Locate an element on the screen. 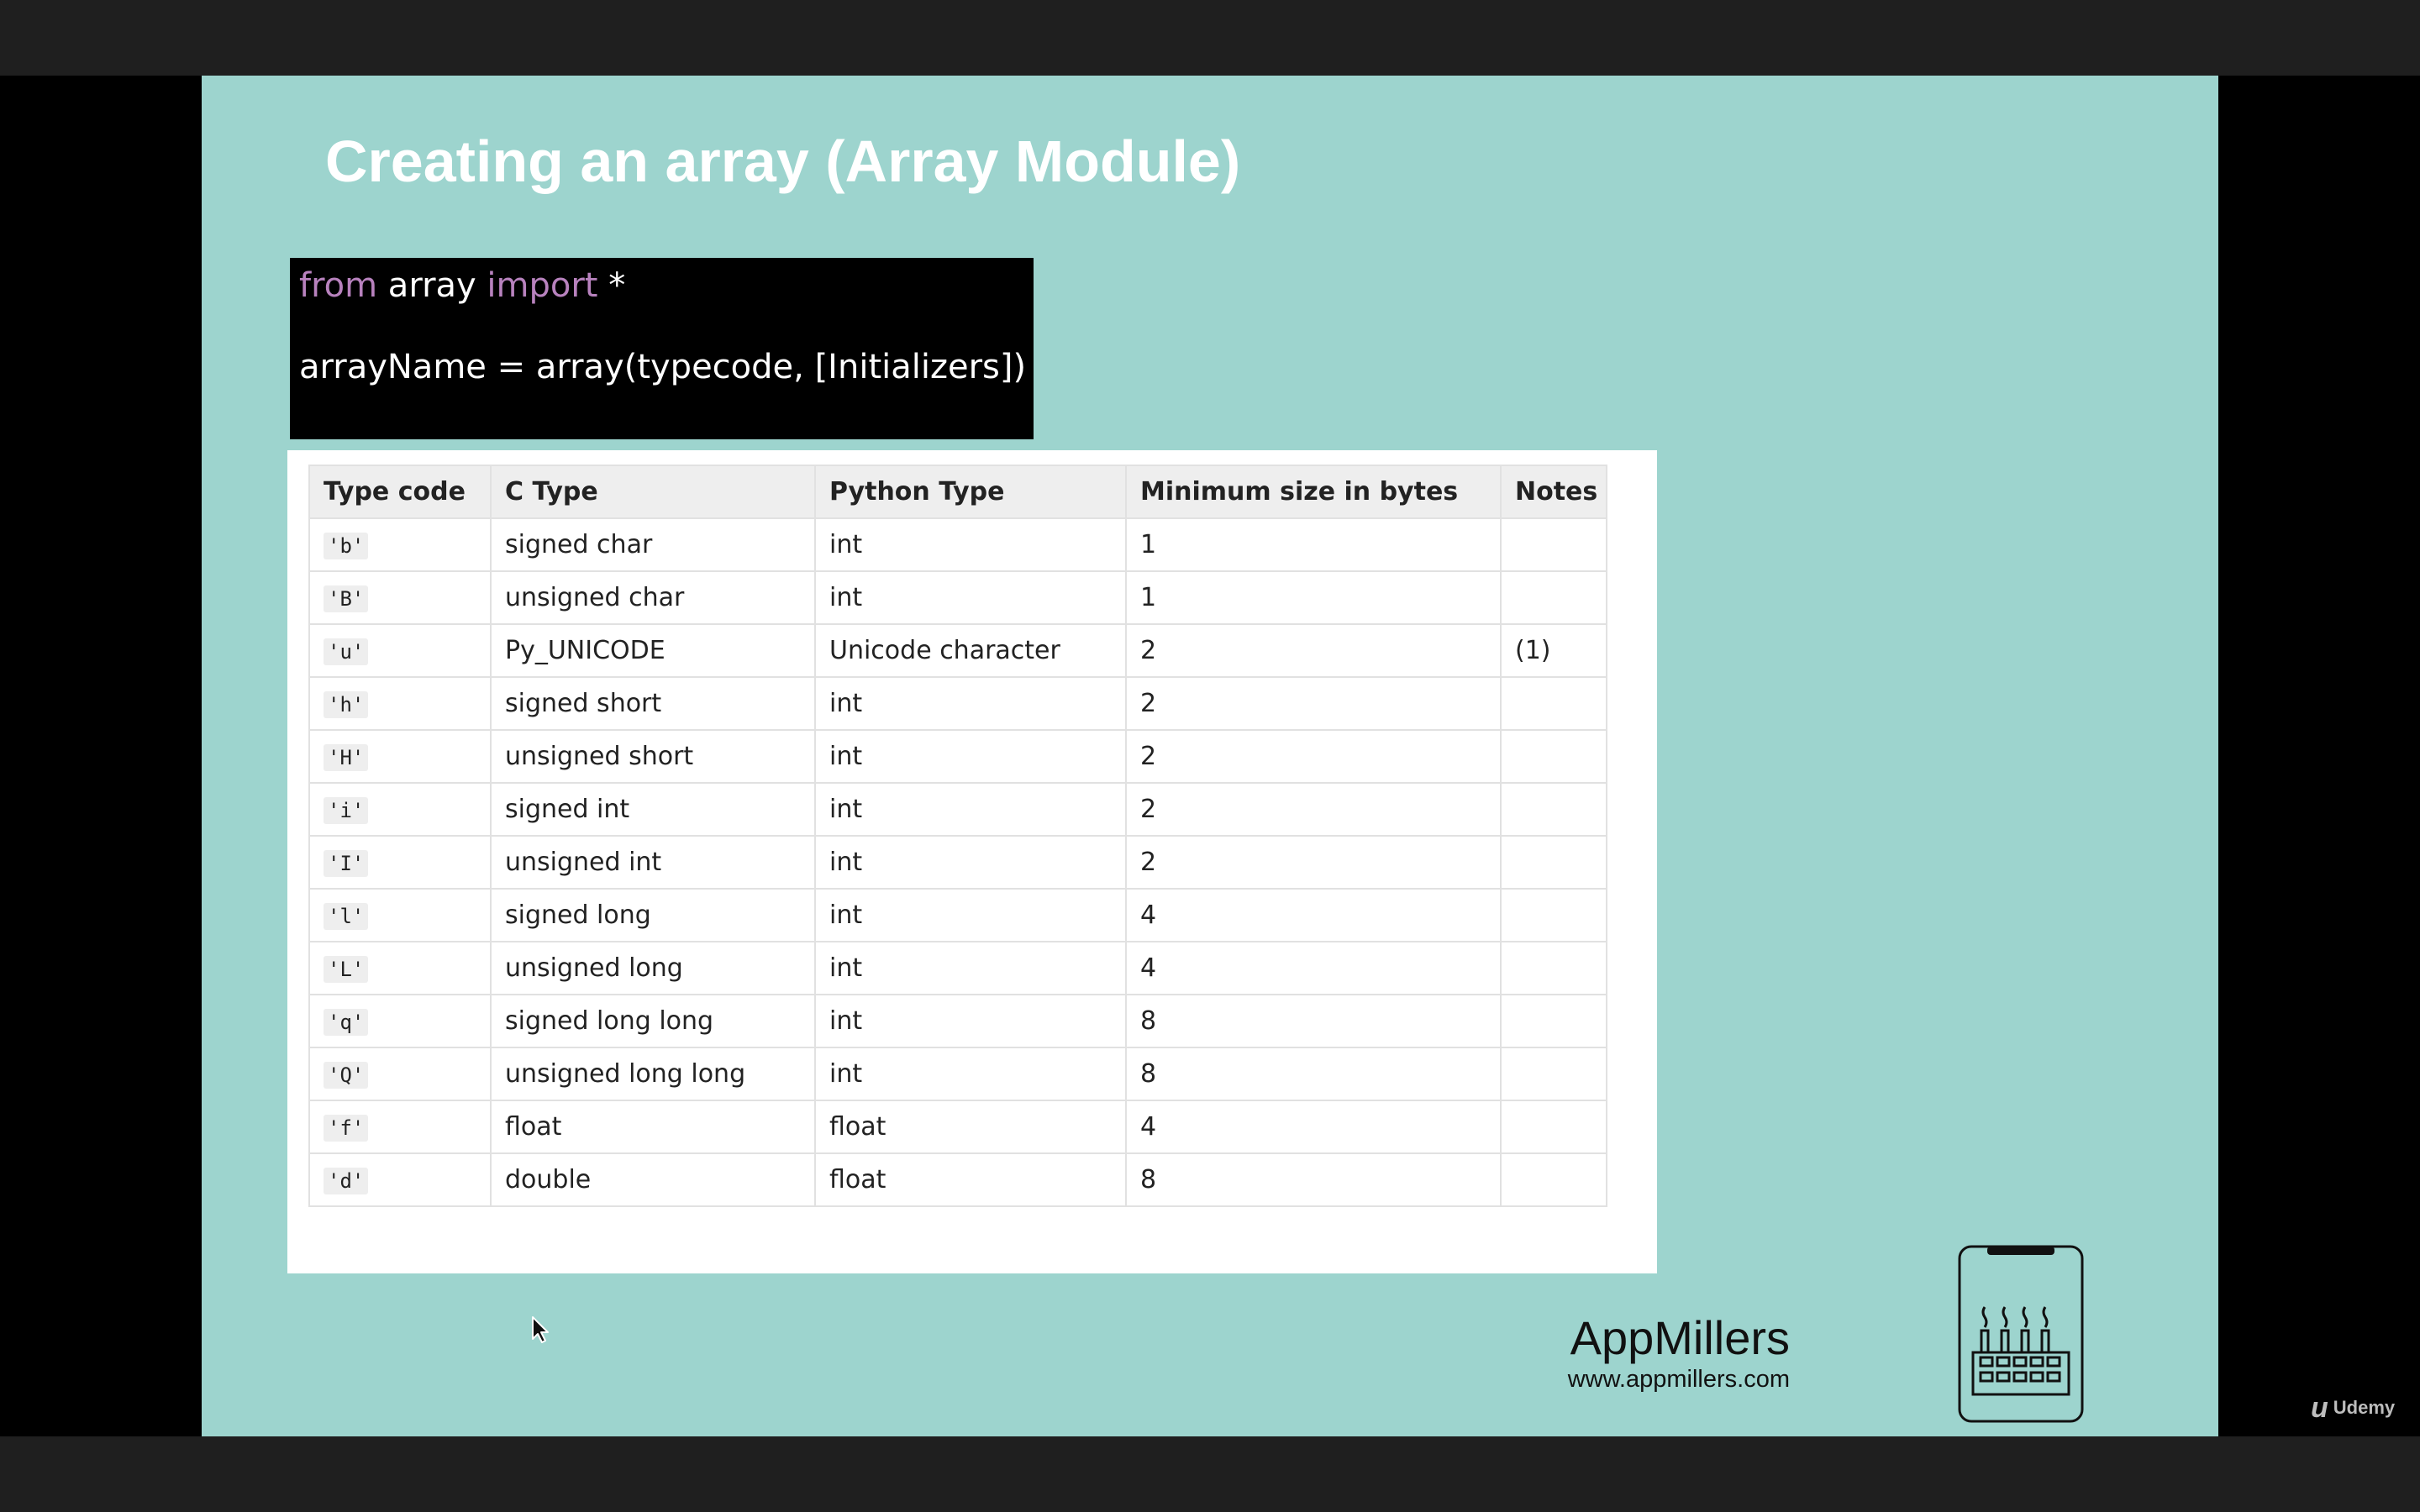 Image resolution: width=2420 pixels, height=1512 pixels. cell-c-type: signed short is located at coordinates (653, 703).